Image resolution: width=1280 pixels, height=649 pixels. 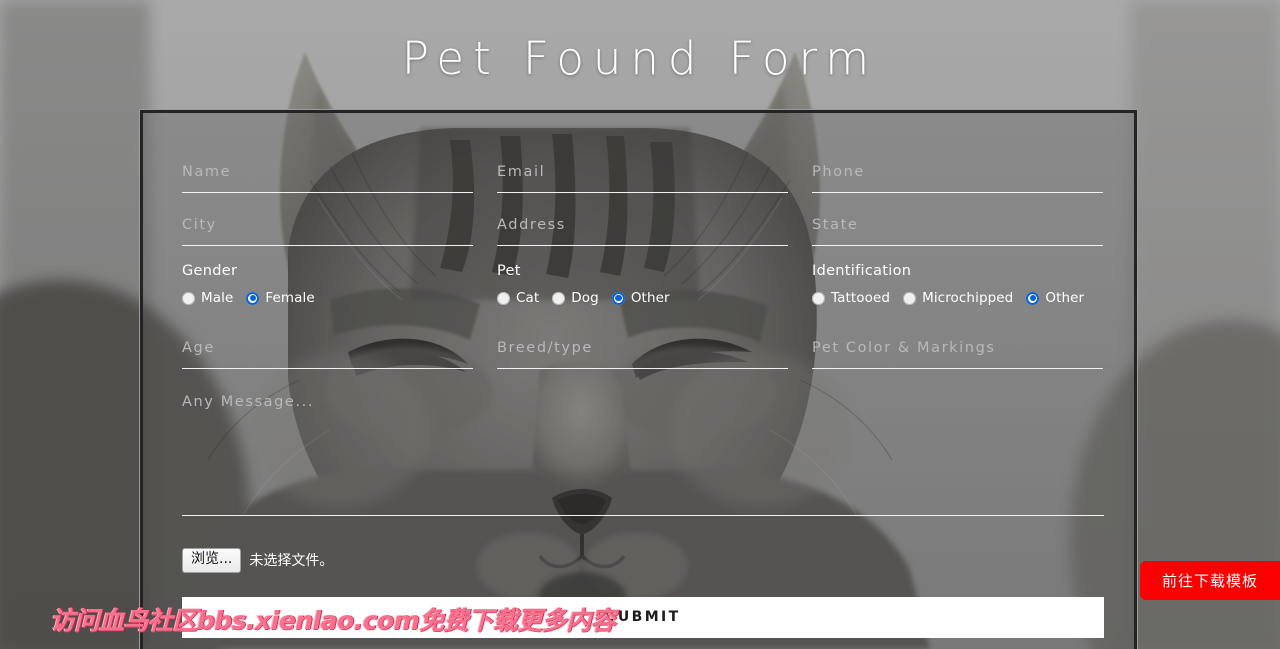 I want to click on radio-option-cat: Cat, so click(x=518, y=298).